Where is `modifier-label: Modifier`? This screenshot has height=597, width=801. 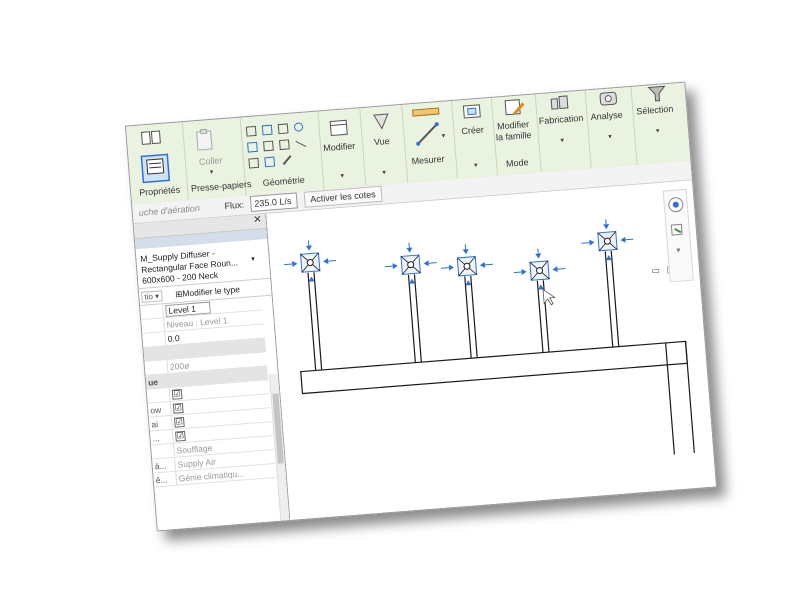
modifier-label: Modifier is located at coordinates (339, 147).